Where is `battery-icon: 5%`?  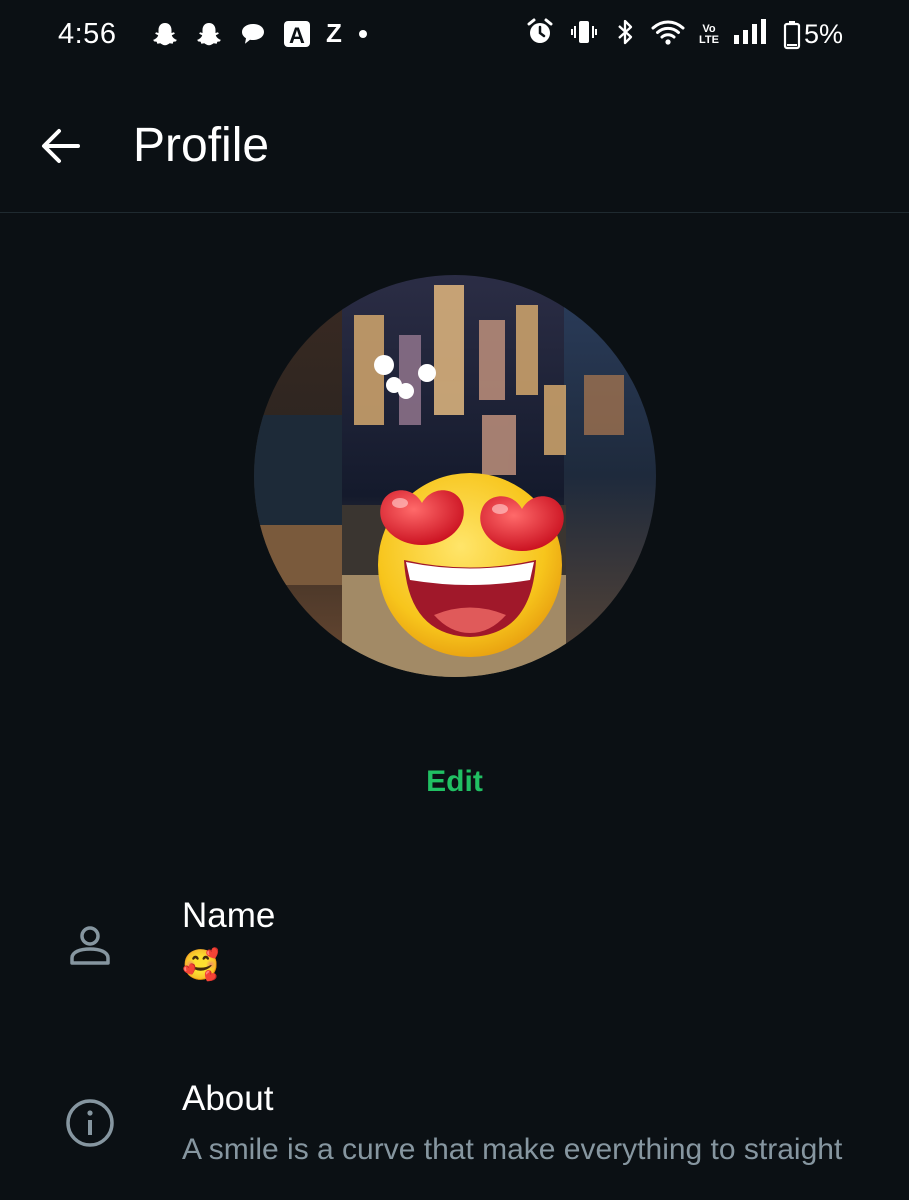 battery-icon: 5% is located at coordinates (813, 34).